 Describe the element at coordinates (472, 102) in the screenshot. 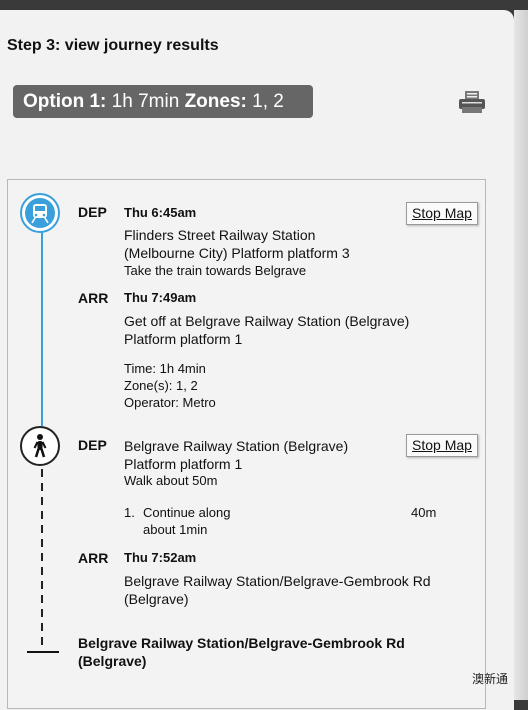

I see `print-icon` at that location.